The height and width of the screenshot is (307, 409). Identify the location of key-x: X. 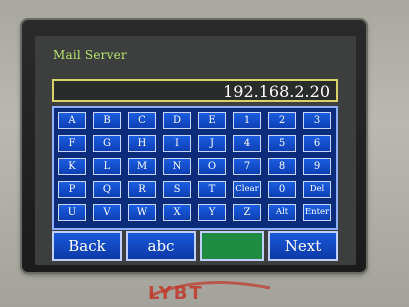
(177, 212).